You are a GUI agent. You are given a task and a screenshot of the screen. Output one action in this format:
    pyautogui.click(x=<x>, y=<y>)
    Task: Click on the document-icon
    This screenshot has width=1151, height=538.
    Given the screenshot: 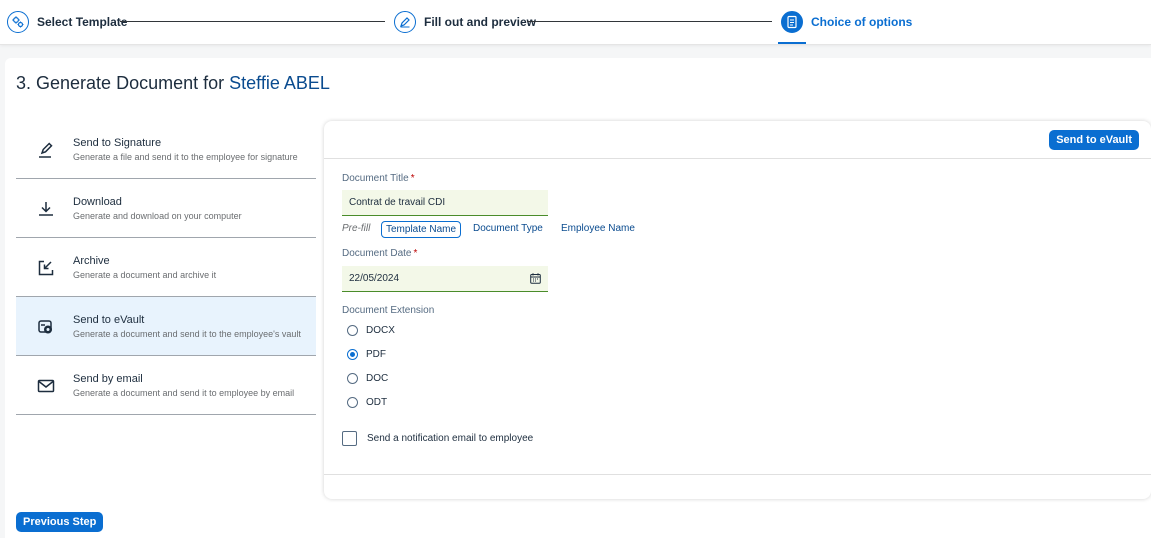 What is the action you would take?
    pyautogui.click(x=792, y=22)
    